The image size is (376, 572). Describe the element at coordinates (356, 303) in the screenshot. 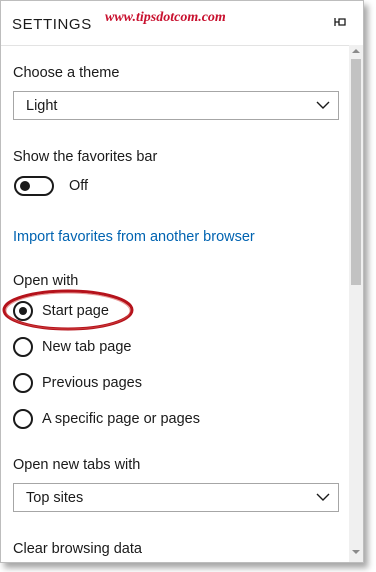

I see `vertical-scrollbar` at that location.